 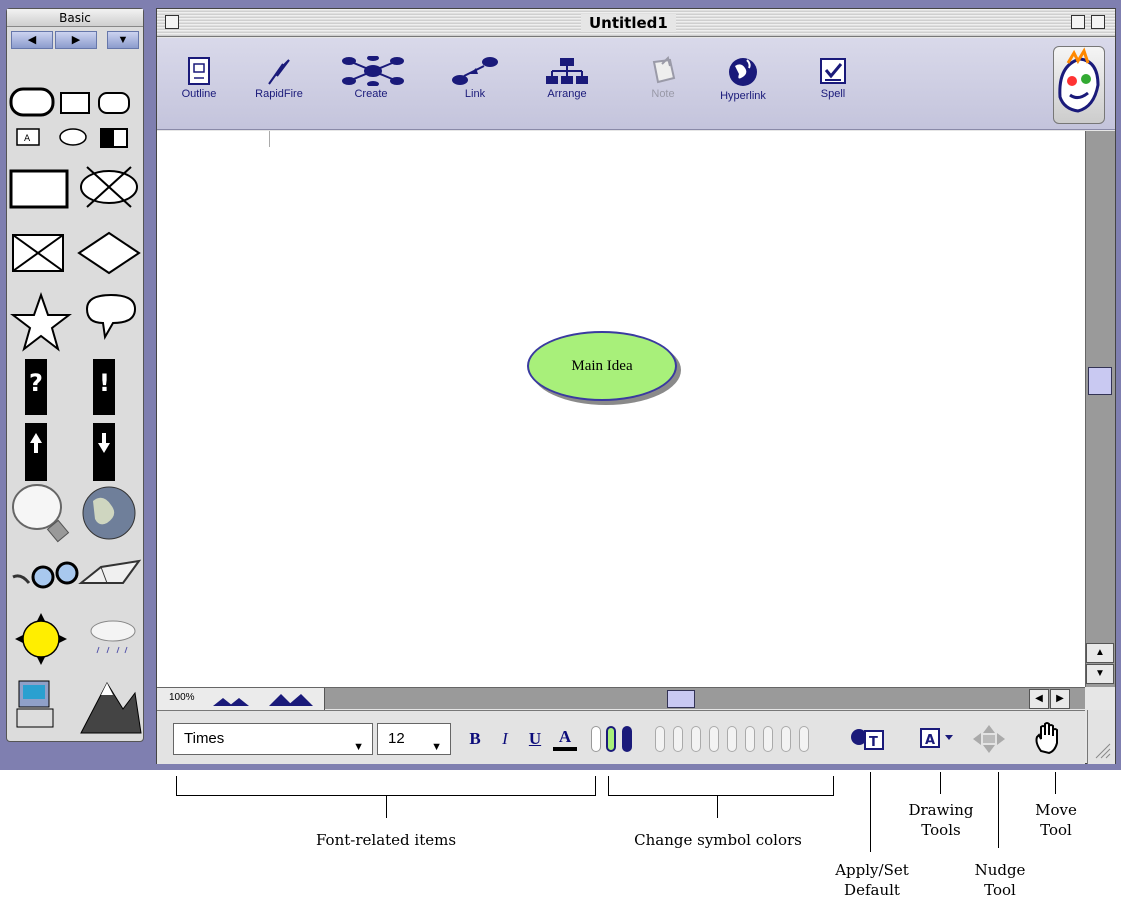 I want to click on book-symbol, so click(x=110, y=571).